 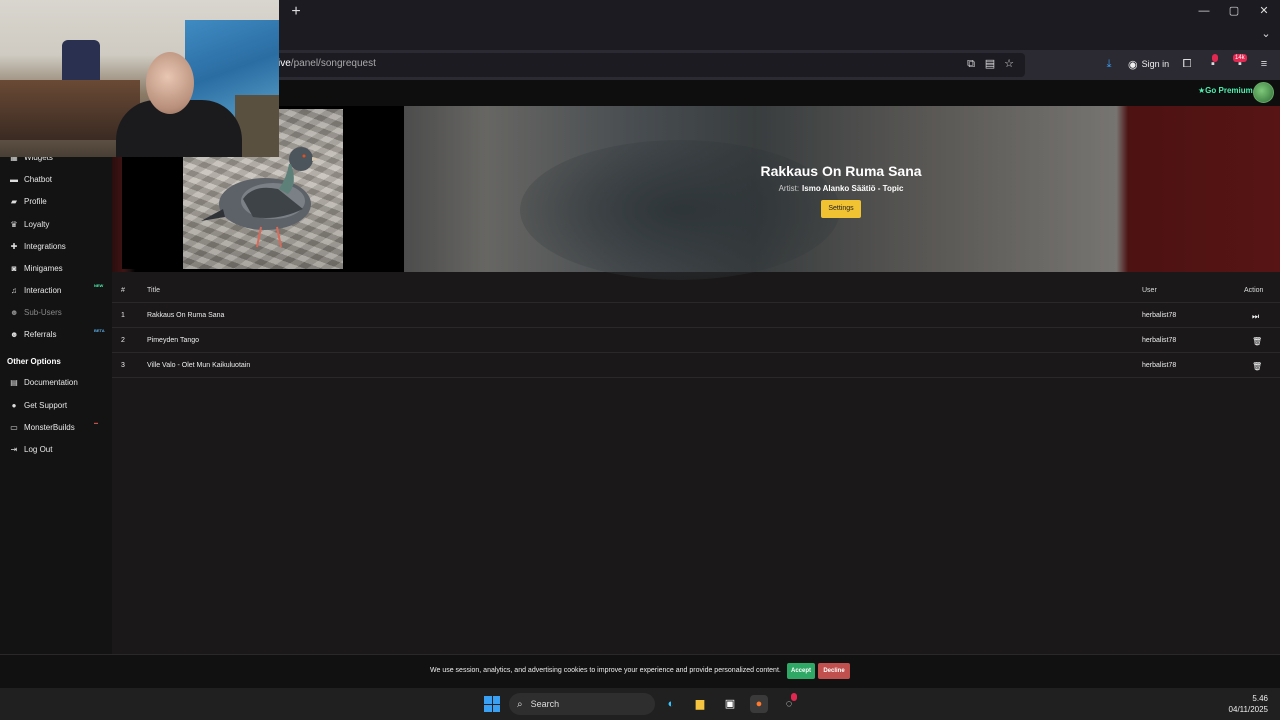 I want to click on sidebar-item-label: Profile, so click(x=35, y=201).